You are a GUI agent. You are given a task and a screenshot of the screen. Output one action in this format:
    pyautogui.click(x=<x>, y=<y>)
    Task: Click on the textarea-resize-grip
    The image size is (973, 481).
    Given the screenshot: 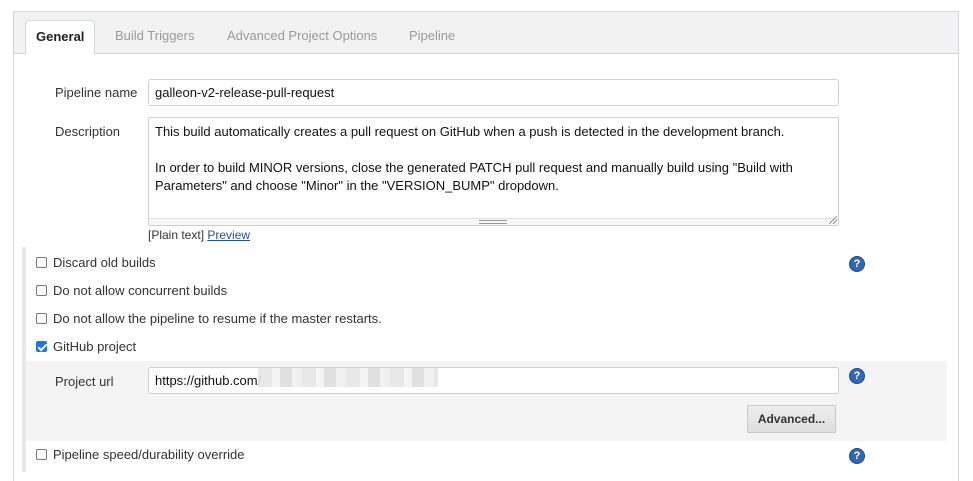 What is the action you would take?
    pyautogui.click(x=493, y=221)
    